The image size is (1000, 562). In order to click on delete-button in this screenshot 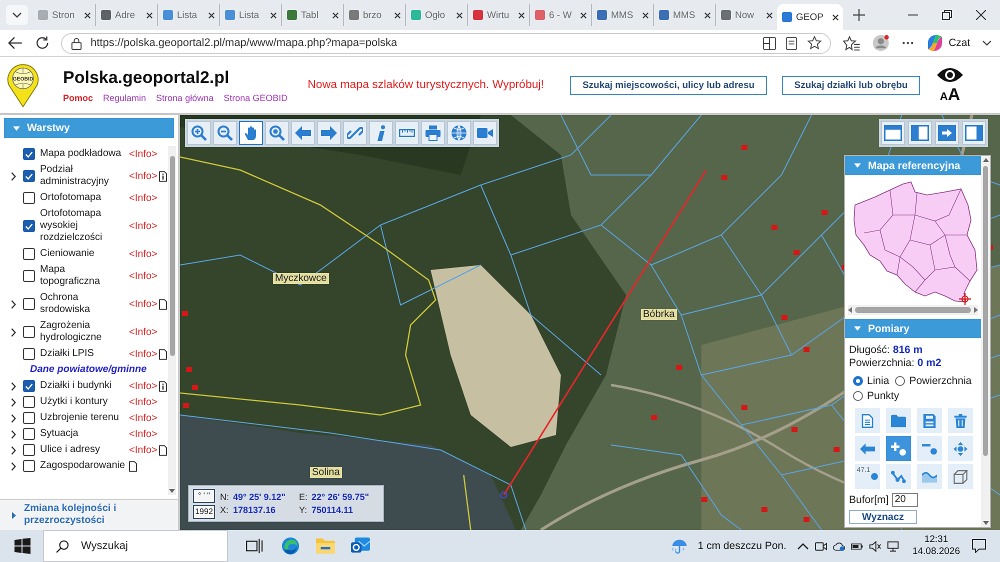, I will do `click(960, 420)`.